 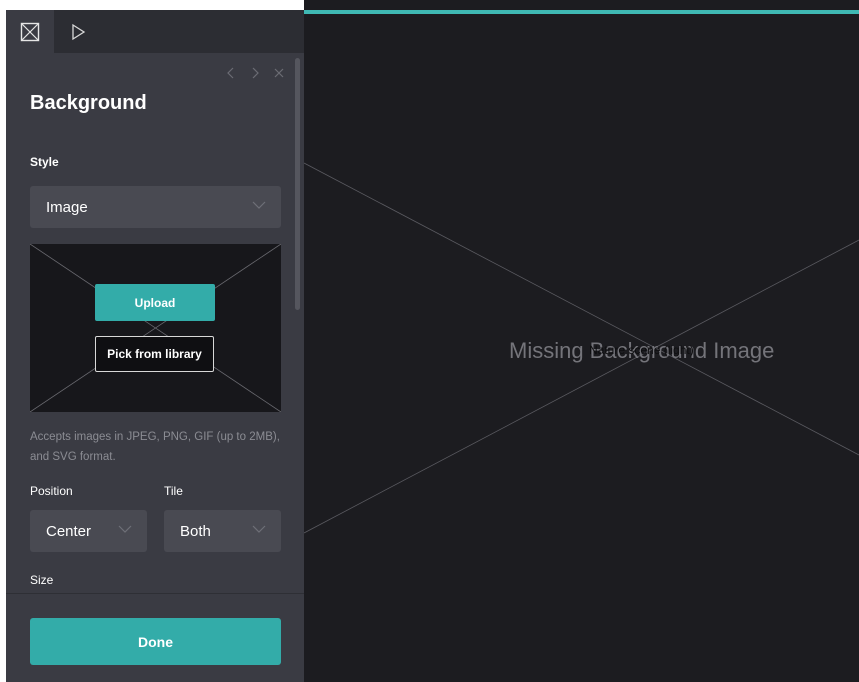 What do you see at coordinates (222, 531) in the screenshot?
I see `tile-select: Both` at bounding box center [222, 531].